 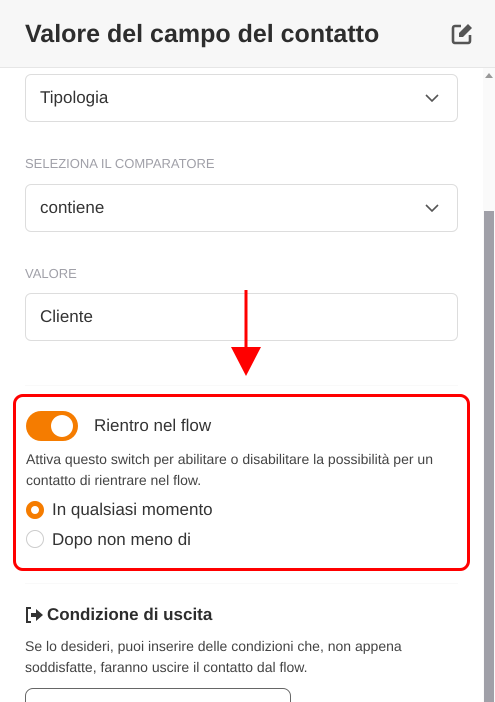 What do you see at coordinates (241, 539) in the screenshot?
I see `radio-option: Dopo non meno di` at bounding box center [241, 539].